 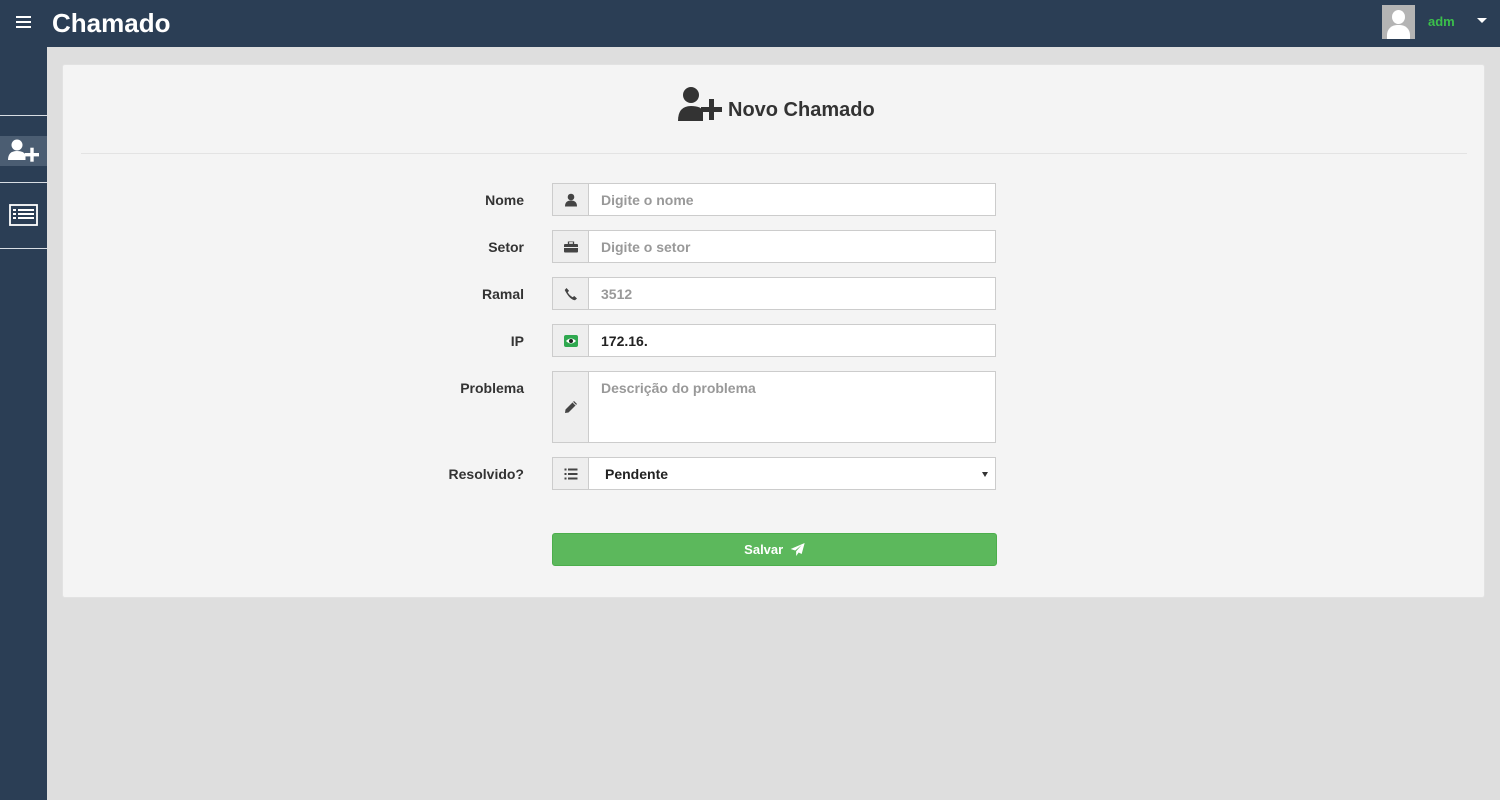 I want to click on nome-field: Digite o nome, so click(x=774, y=199).